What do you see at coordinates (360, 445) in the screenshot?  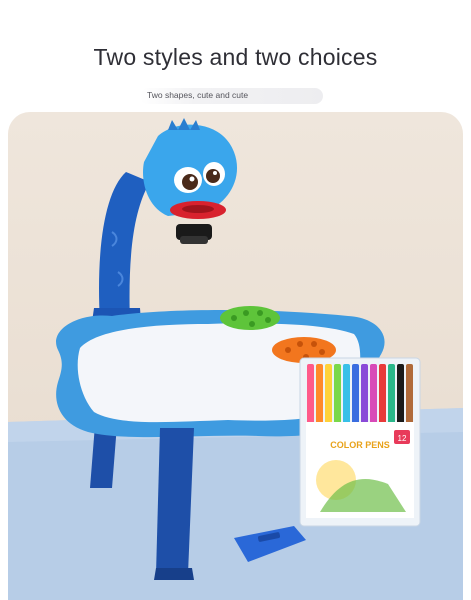 I see `pen-box-label: COLOR PENS` at bounding box center [360, 445].